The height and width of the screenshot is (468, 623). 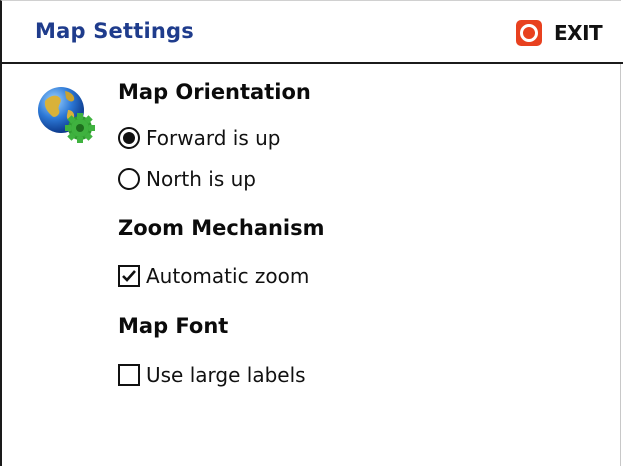 What do you see at coordinates (529, 33) in the screenshot?
I see `stop-icon` at bounding box center [529, 33].